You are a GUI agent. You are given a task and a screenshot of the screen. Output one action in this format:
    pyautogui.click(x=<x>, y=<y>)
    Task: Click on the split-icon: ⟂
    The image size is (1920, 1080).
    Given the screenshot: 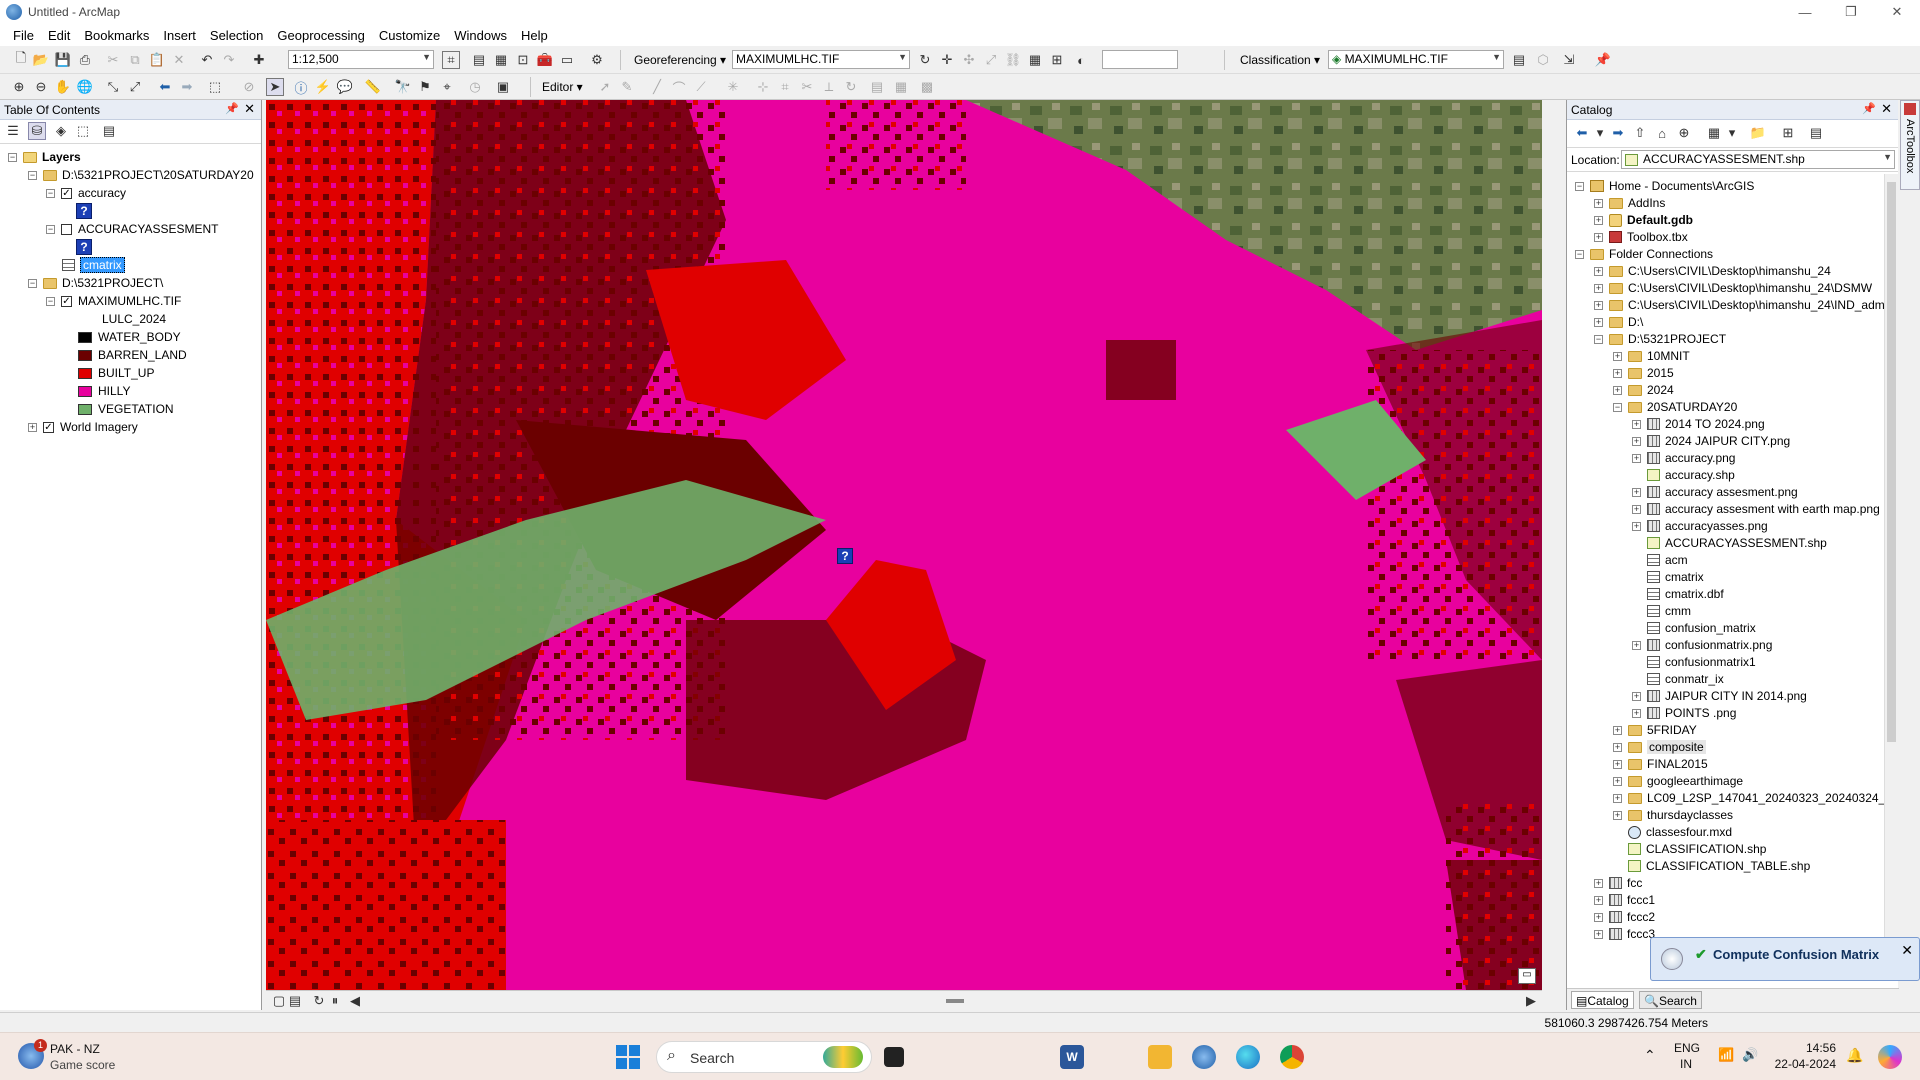 What is the action you would take?
    pyautogui.click(x=829, y=87)
    